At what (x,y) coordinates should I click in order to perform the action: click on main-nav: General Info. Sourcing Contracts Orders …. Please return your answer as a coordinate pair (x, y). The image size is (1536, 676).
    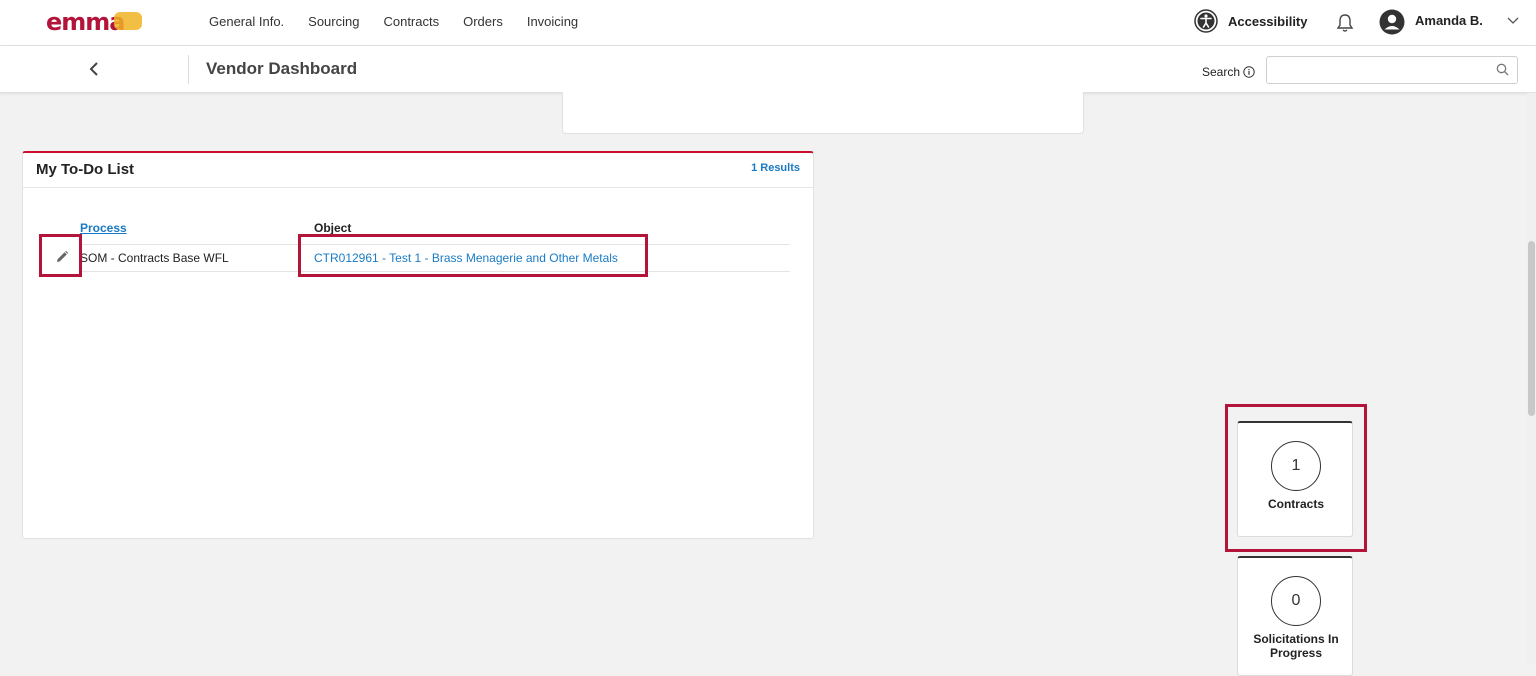
    Looking at the image, I should click on (405, 21).